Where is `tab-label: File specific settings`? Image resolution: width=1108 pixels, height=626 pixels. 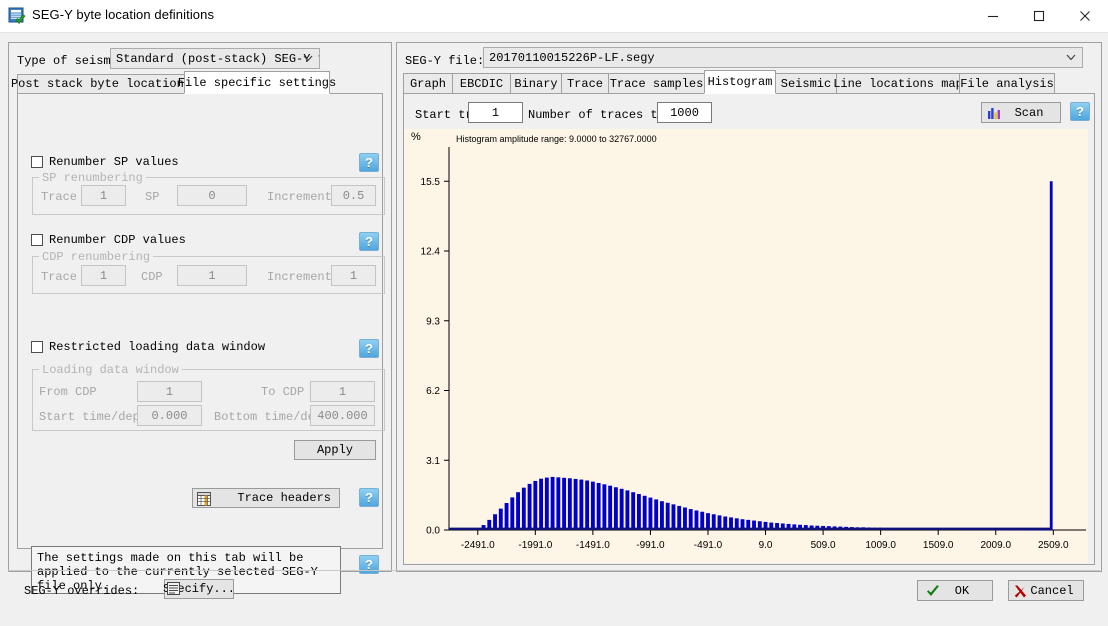 tab-label: File specific settings is located at coordinates (257, 82).